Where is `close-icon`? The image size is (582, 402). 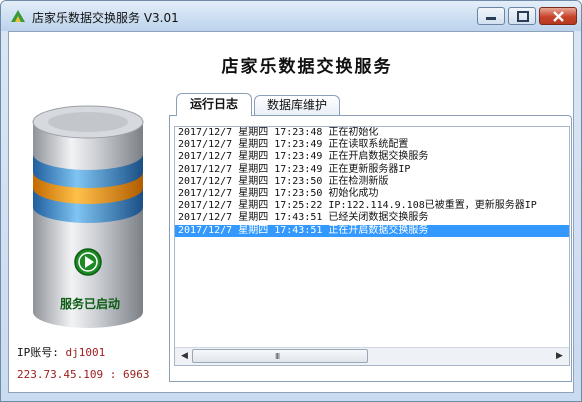
close-icon is located at coordinates (558, 16).